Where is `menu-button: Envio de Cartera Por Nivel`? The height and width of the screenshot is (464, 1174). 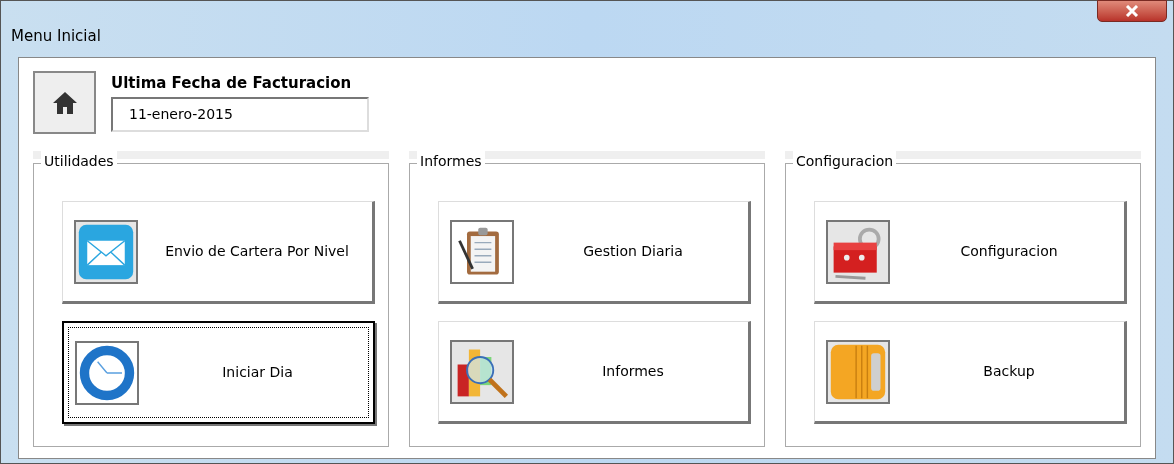 menu-button: Envio de Cartera Por Nivel is located at coordinates (218, 252).